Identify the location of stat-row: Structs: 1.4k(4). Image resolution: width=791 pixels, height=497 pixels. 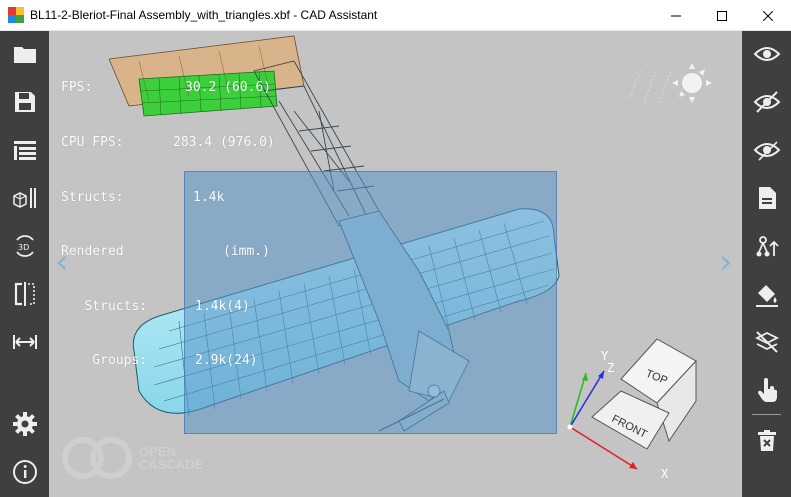
(155, 306).